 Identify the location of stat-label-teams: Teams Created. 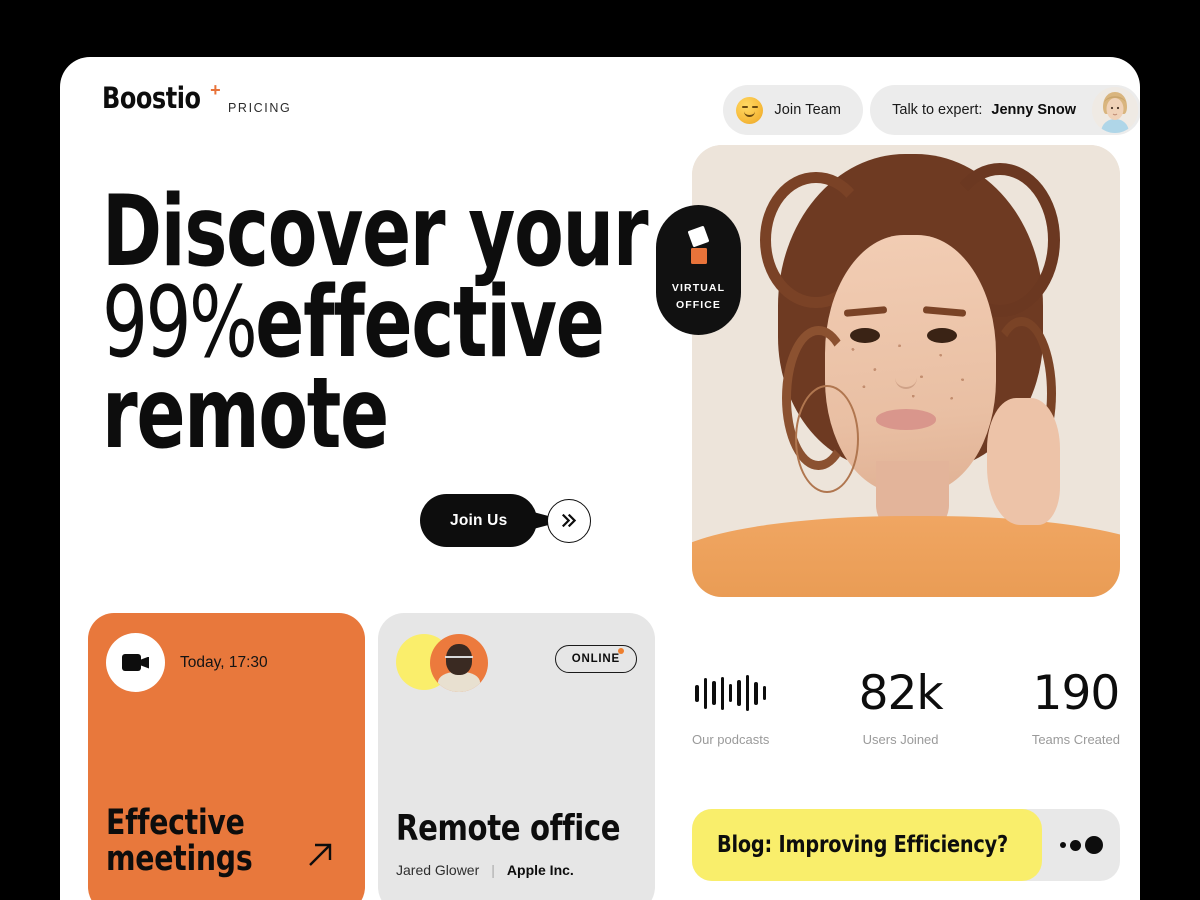
(1075, 739).